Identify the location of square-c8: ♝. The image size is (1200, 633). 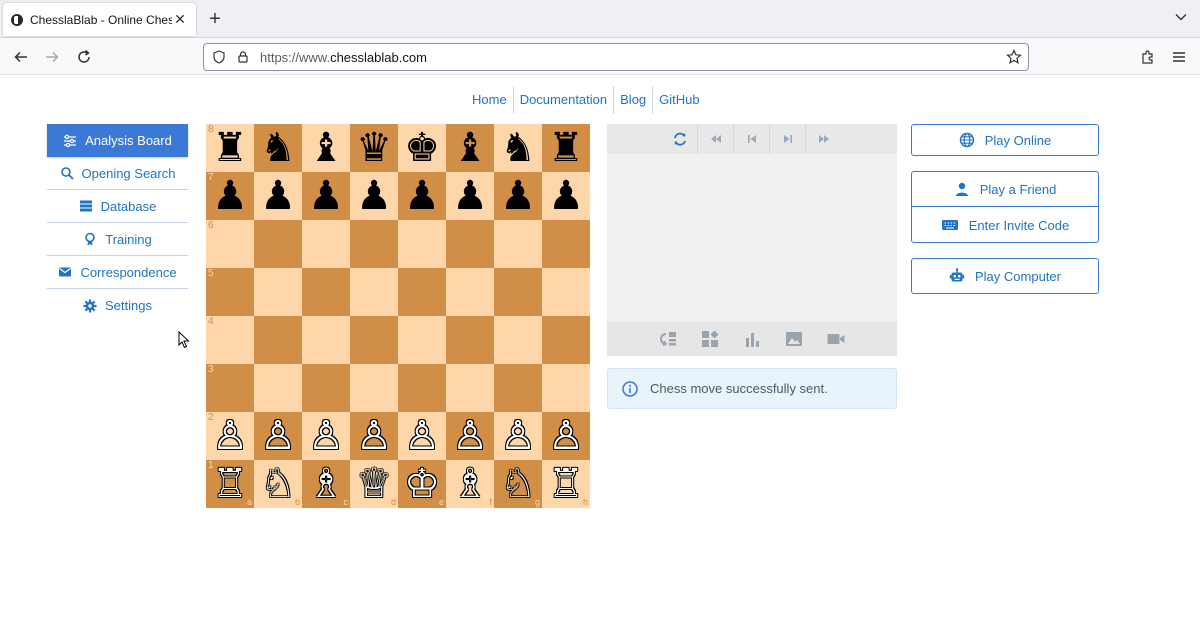
(326, 148).